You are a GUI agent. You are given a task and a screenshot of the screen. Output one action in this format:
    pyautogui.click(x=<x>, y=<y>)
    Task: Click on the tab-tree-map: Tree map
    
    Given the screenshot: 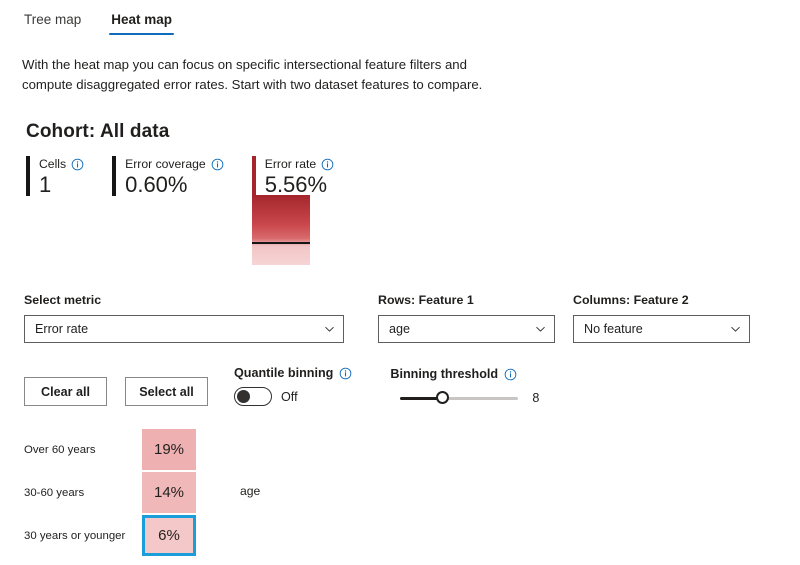 What is the action you would take?
    pyautogui.click(x=52, y=24)
    